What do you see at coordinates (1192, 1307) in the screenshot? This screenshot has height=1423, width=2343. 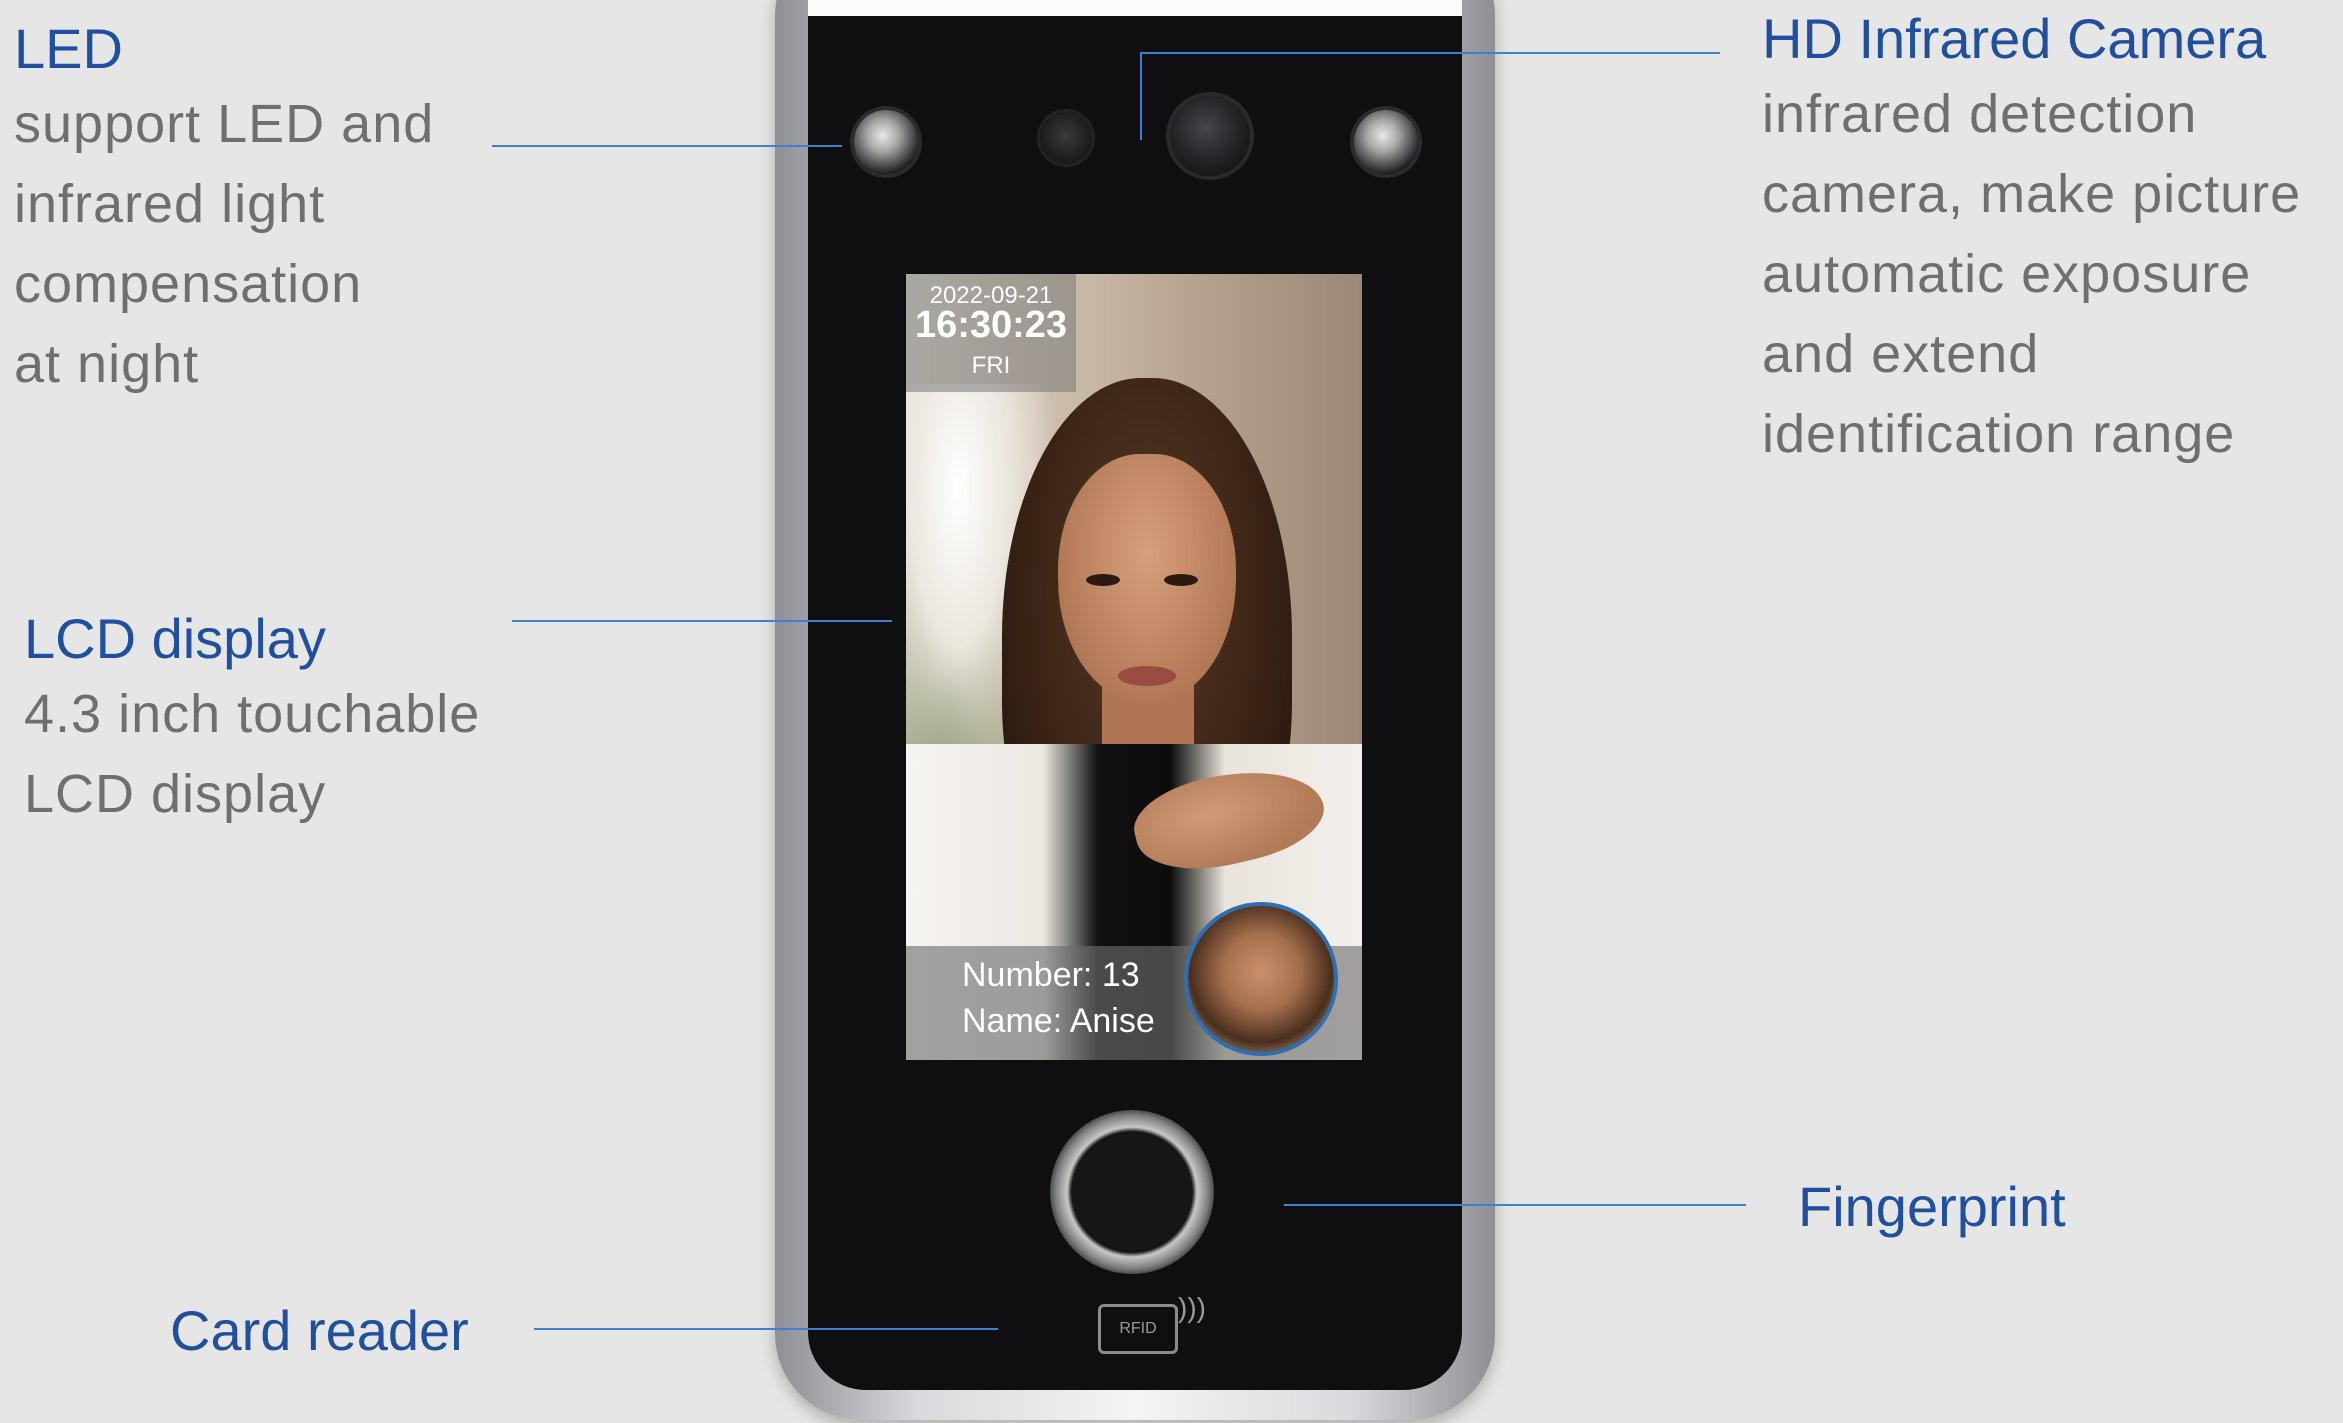 I see `rfid-waves-icon: )))` at bounding box center [1192, 1307].